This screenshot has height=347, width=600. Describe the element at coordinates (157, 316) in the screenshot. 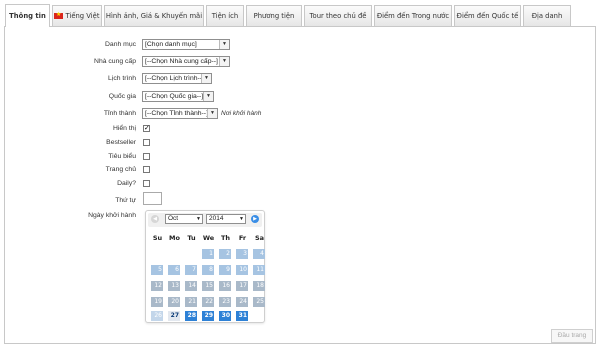

I see `calendar-day: 26` at that location.